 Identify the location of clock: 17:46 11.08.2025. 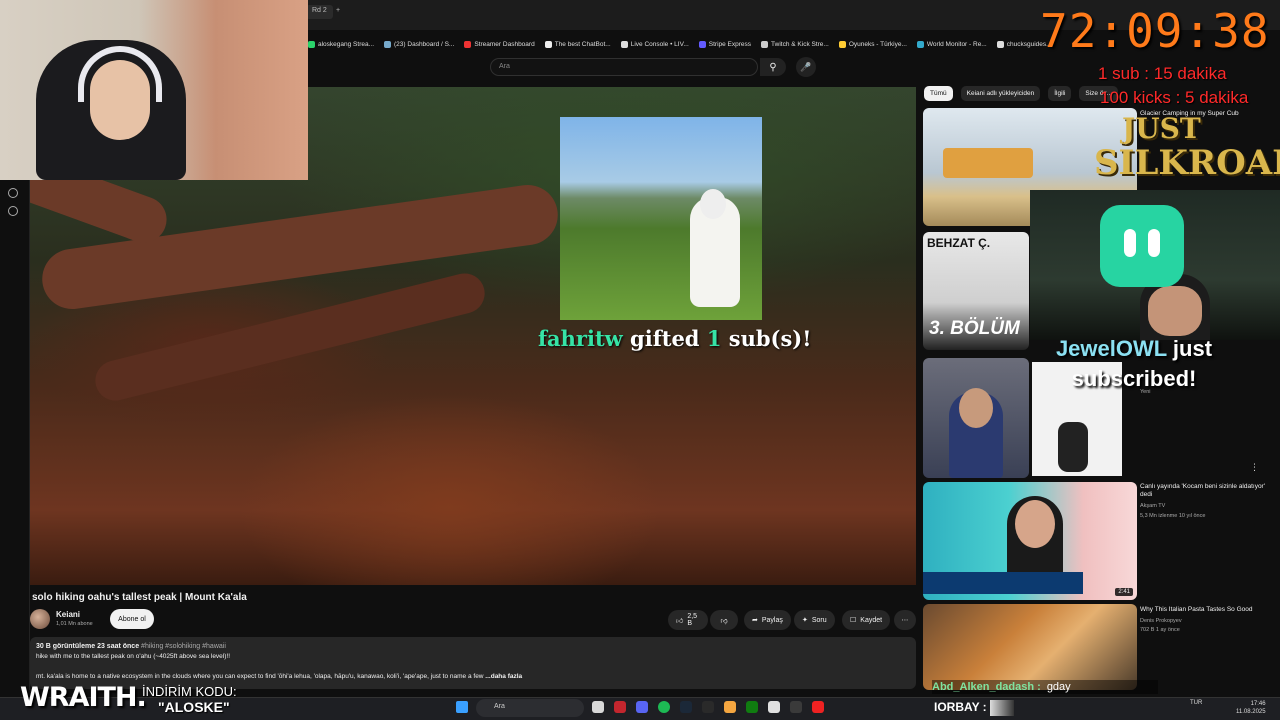
(1251, 708).